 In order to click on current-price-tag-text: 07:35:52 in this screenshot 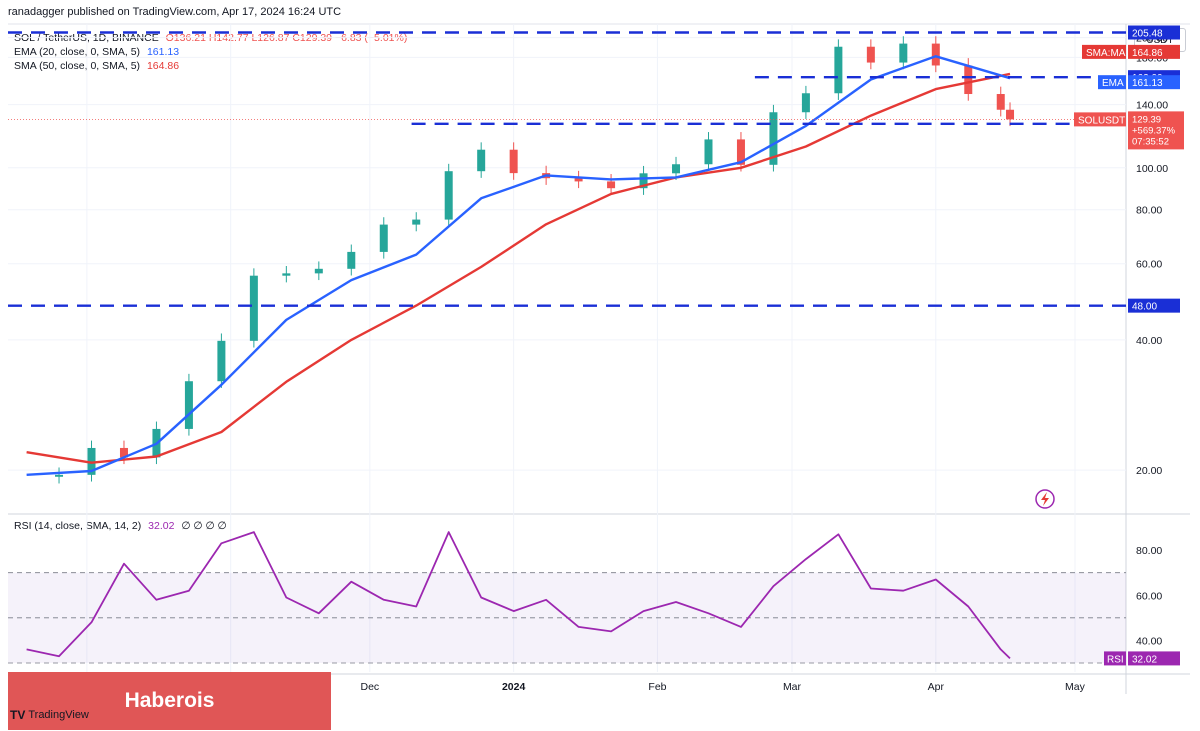, I will do `click(1150, 141)`.